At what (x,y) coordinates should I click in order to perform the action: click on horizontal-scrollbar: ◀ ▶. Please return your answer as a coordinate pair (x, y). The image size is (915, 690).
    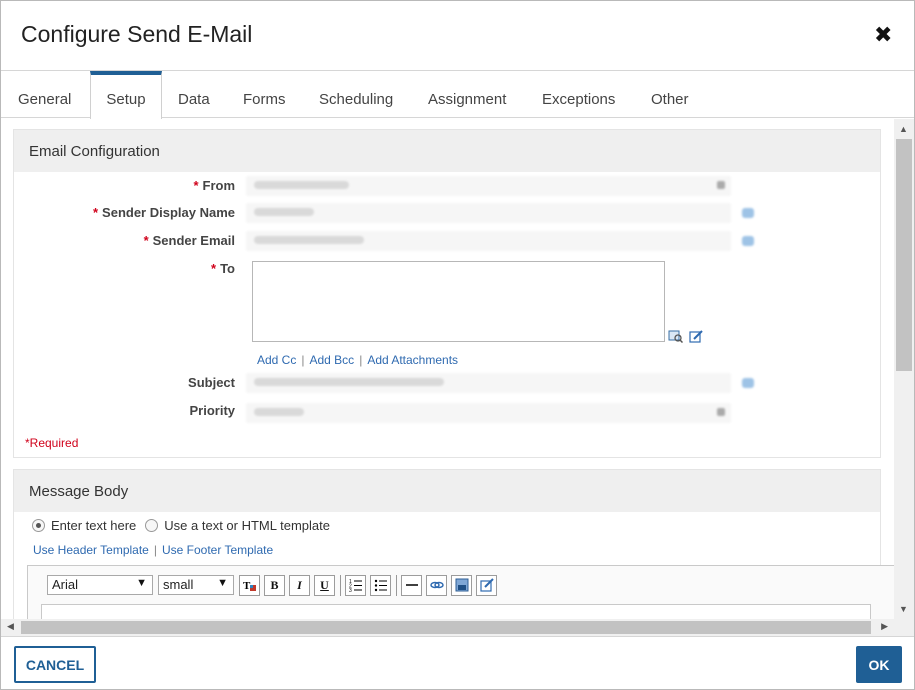
    Looking at the image, I should click on (447, 627).